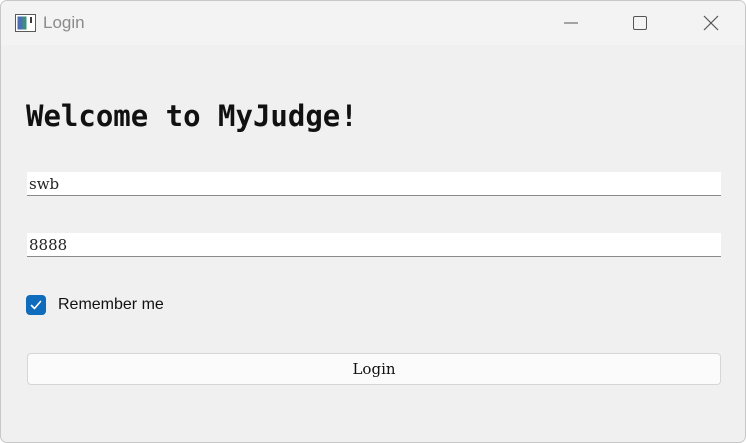  I want to click on app-icon, so click(25, 23).